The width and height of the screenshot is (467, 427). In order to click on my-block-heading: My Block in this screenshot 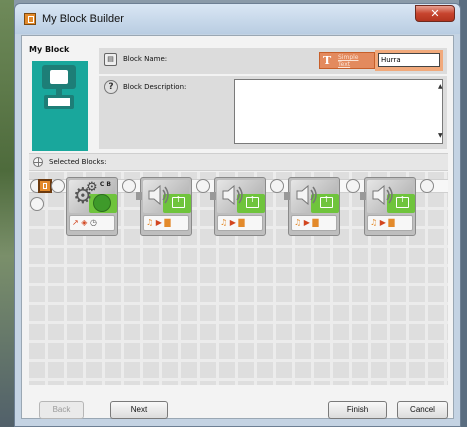, I will do `click(49, 49)`.